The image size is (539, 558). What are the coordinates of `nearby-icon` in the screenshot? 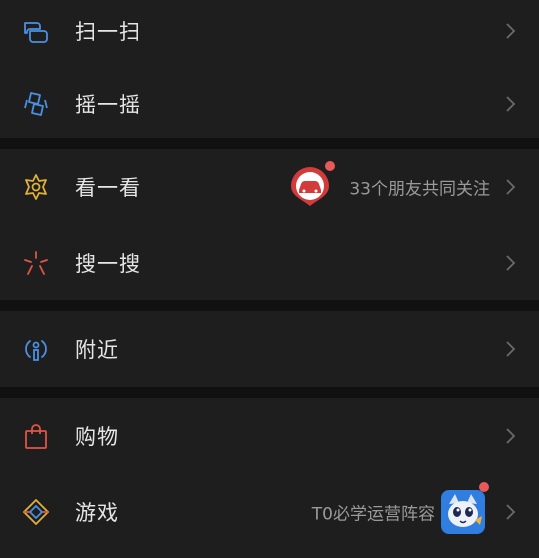 It's located at (36, 349).